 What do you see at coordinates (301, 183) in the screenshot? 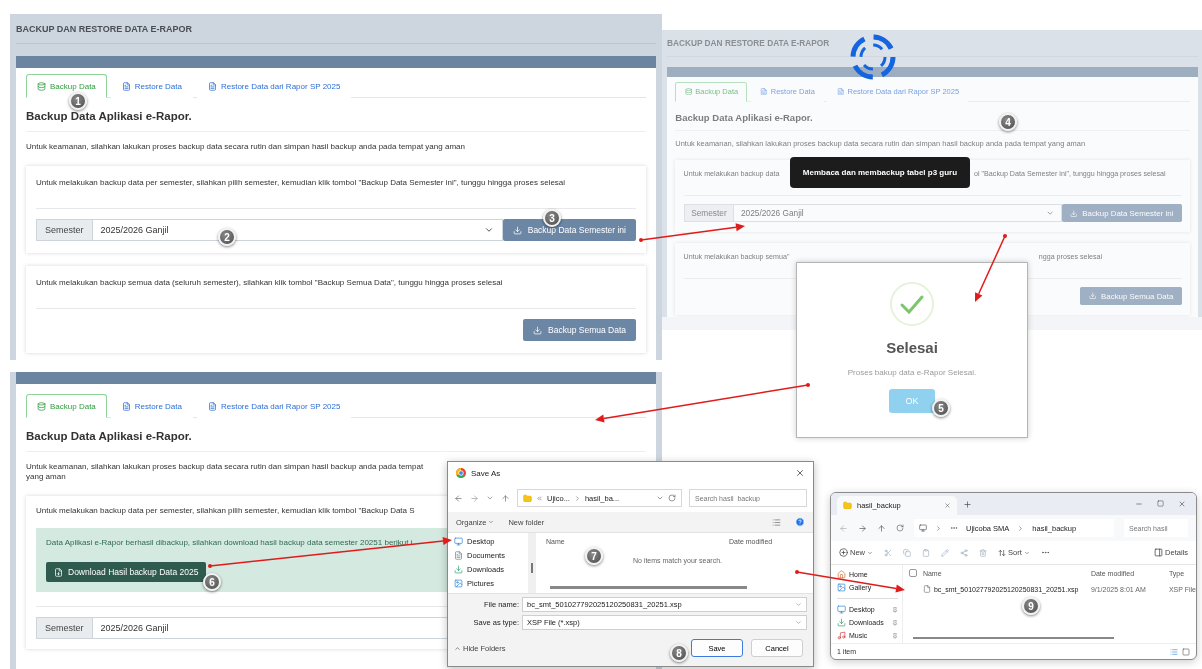
I see `instruction-text: Untuk melakukan backup data per semester, silahkan pilih semester, kemudian klik tombol "Backup Data Semester ini", tunggu hingga proses selesai` at bounding box center [301, 183].